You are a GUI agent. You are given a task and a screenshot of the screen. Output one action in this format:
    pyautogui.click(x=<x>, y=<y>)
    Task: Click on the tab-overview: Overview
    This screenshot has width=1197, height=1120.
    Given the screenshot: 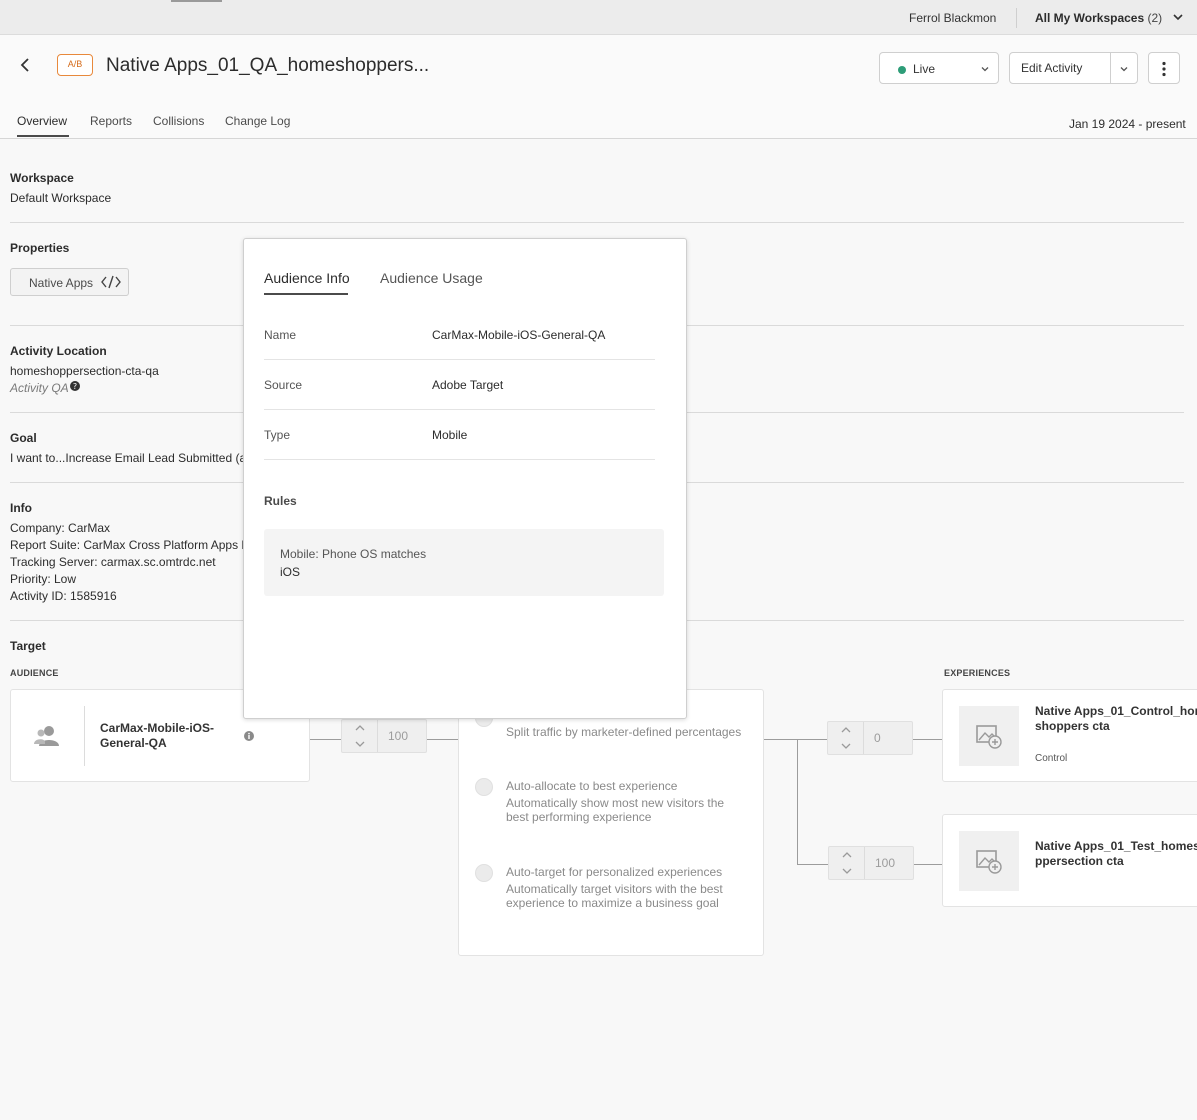 What is the action you would take?
    pyautogui.click(x=42, y=121)
    